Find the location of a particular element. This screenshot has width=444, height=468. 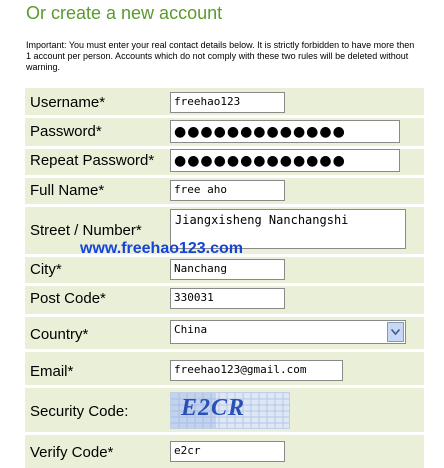

country-select: China is located at coordinates (288, 332).